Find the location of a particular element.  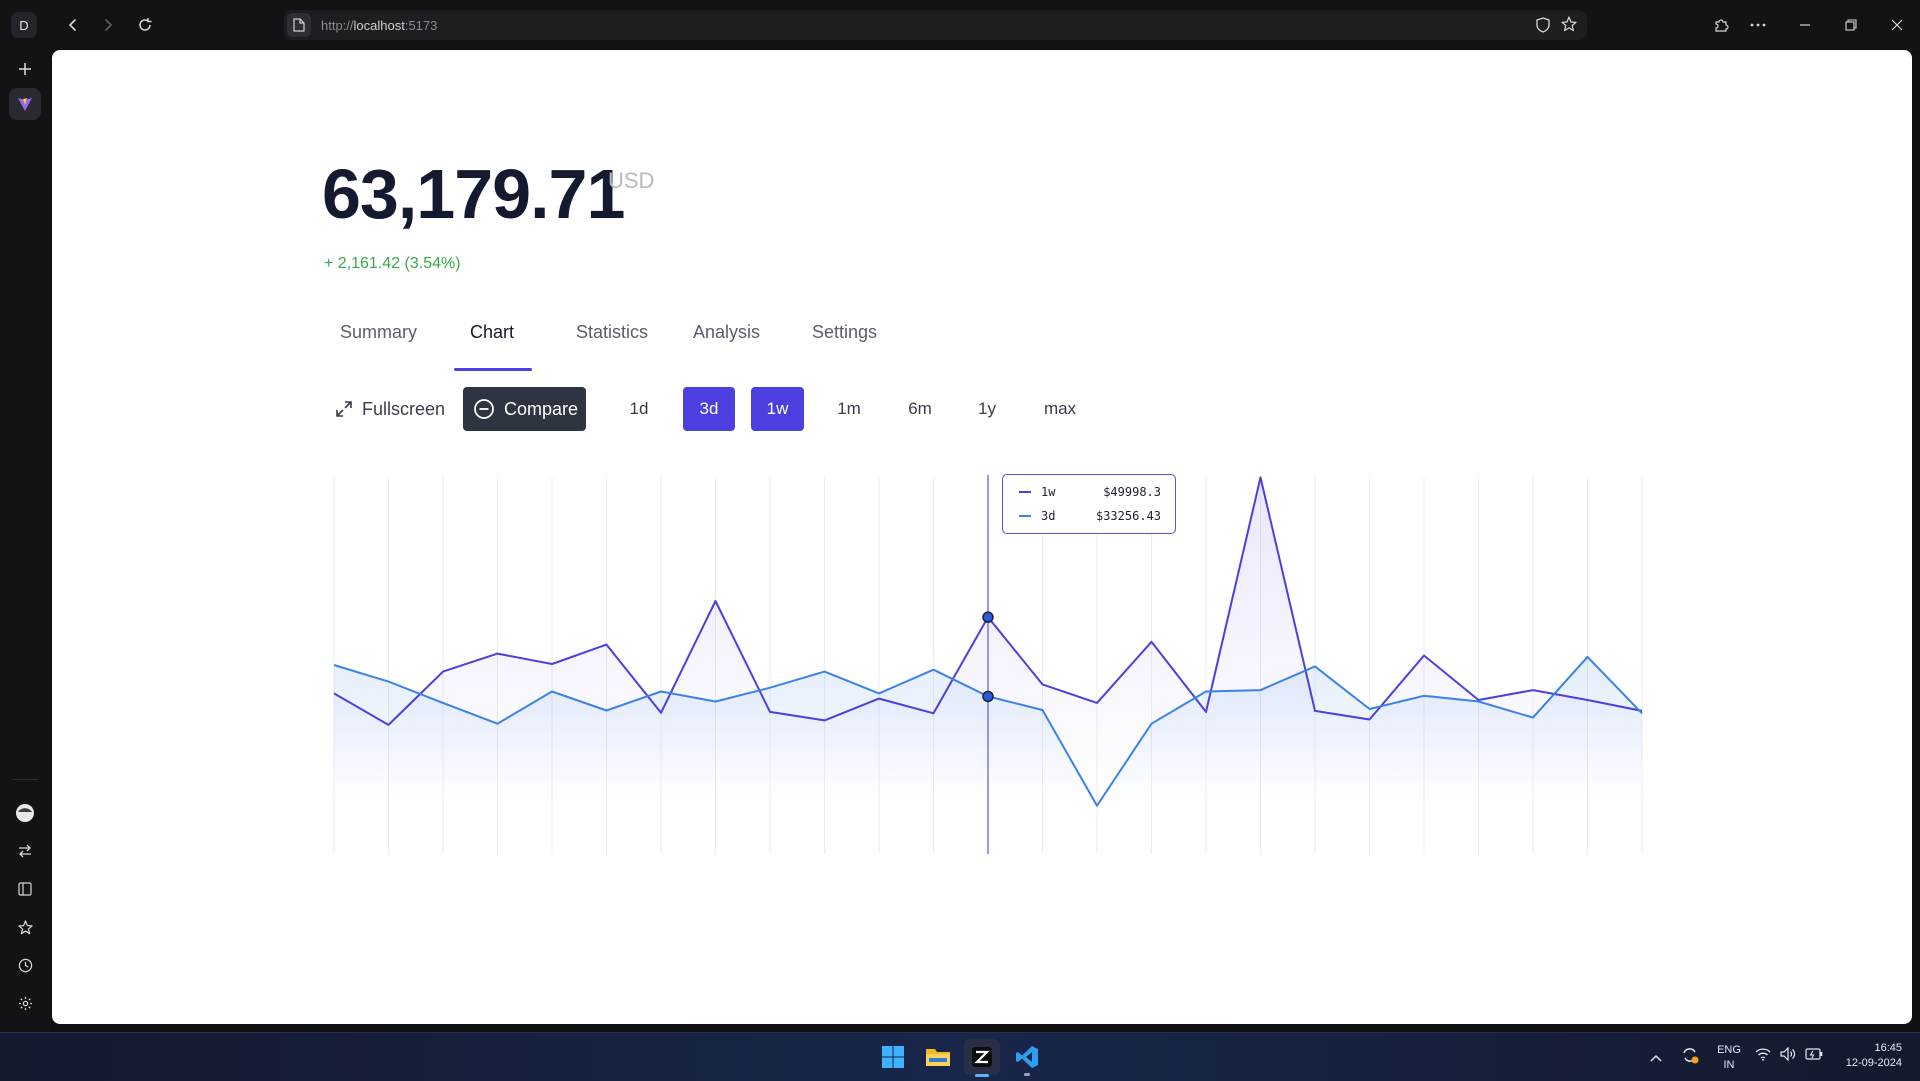

page-info-button is located at coordinates (299, 25).